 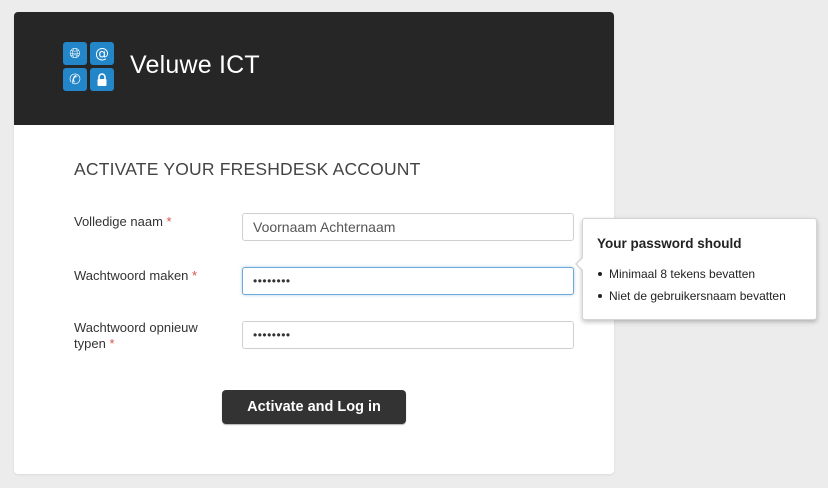 What do you see at coordinates (408, 335) in the screenshot?
I see `password-repeat-input` at bounding box center [408, 335].